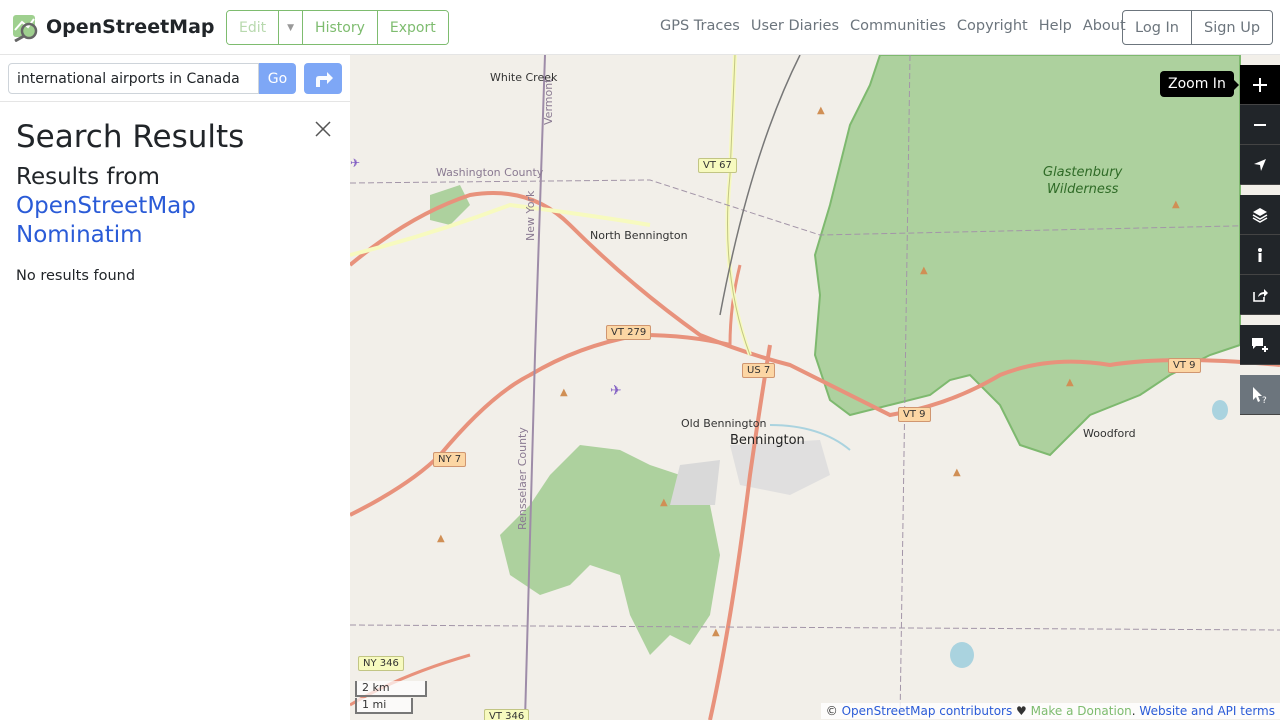 Image resolution: width=1280 pixels, height=720 pixels. I want to click on nav-user-diaries: User Diaries, so click(795, 26).